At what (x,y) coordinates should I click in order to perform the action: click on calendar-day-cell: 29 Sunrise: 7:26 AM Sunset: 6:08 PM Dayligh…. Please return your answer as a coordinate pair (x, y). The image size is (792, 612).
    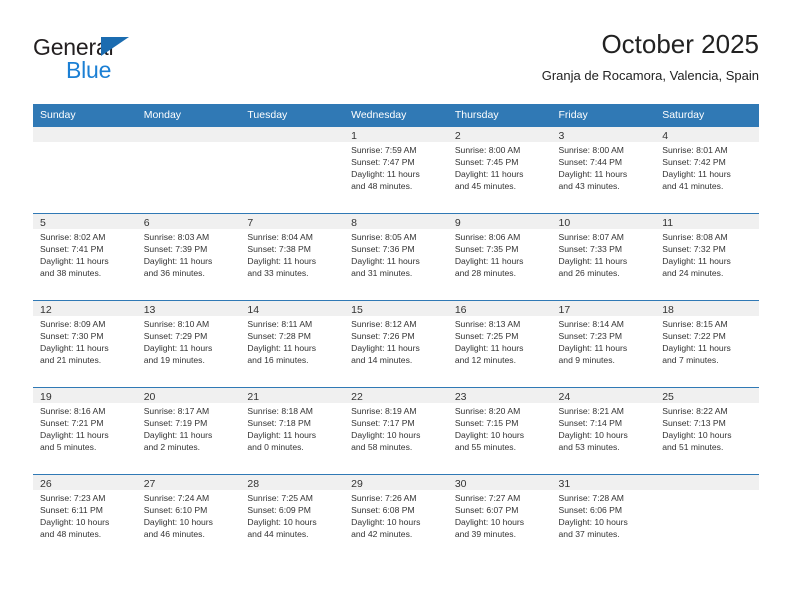
    Looking at the image, I should click on (396, 517).